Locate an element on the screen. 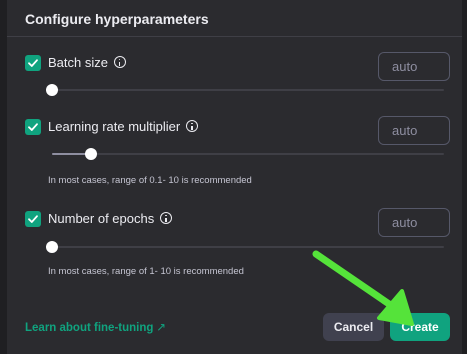 Image resolution: width=467 pixels, height=354 pixels. lr-multiplier-label-wrap: Learning rate multiplier is located at coordinates (123, 126).